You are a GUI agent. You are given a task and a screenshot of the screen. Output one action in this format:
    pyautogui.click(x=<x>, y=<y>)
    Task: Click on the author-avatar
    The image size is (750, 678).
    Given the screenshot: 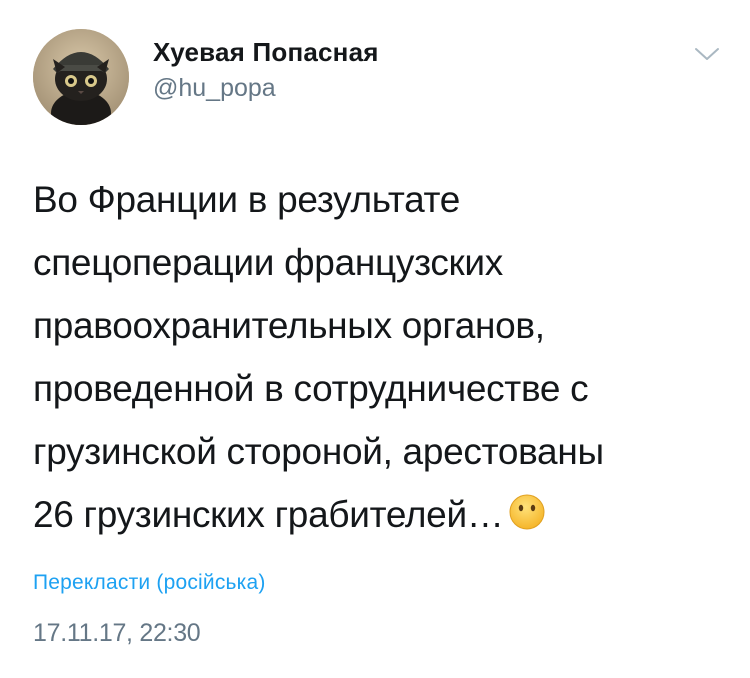 What is the action you would take?
    pyautogui.click(x=81, y=77)
    